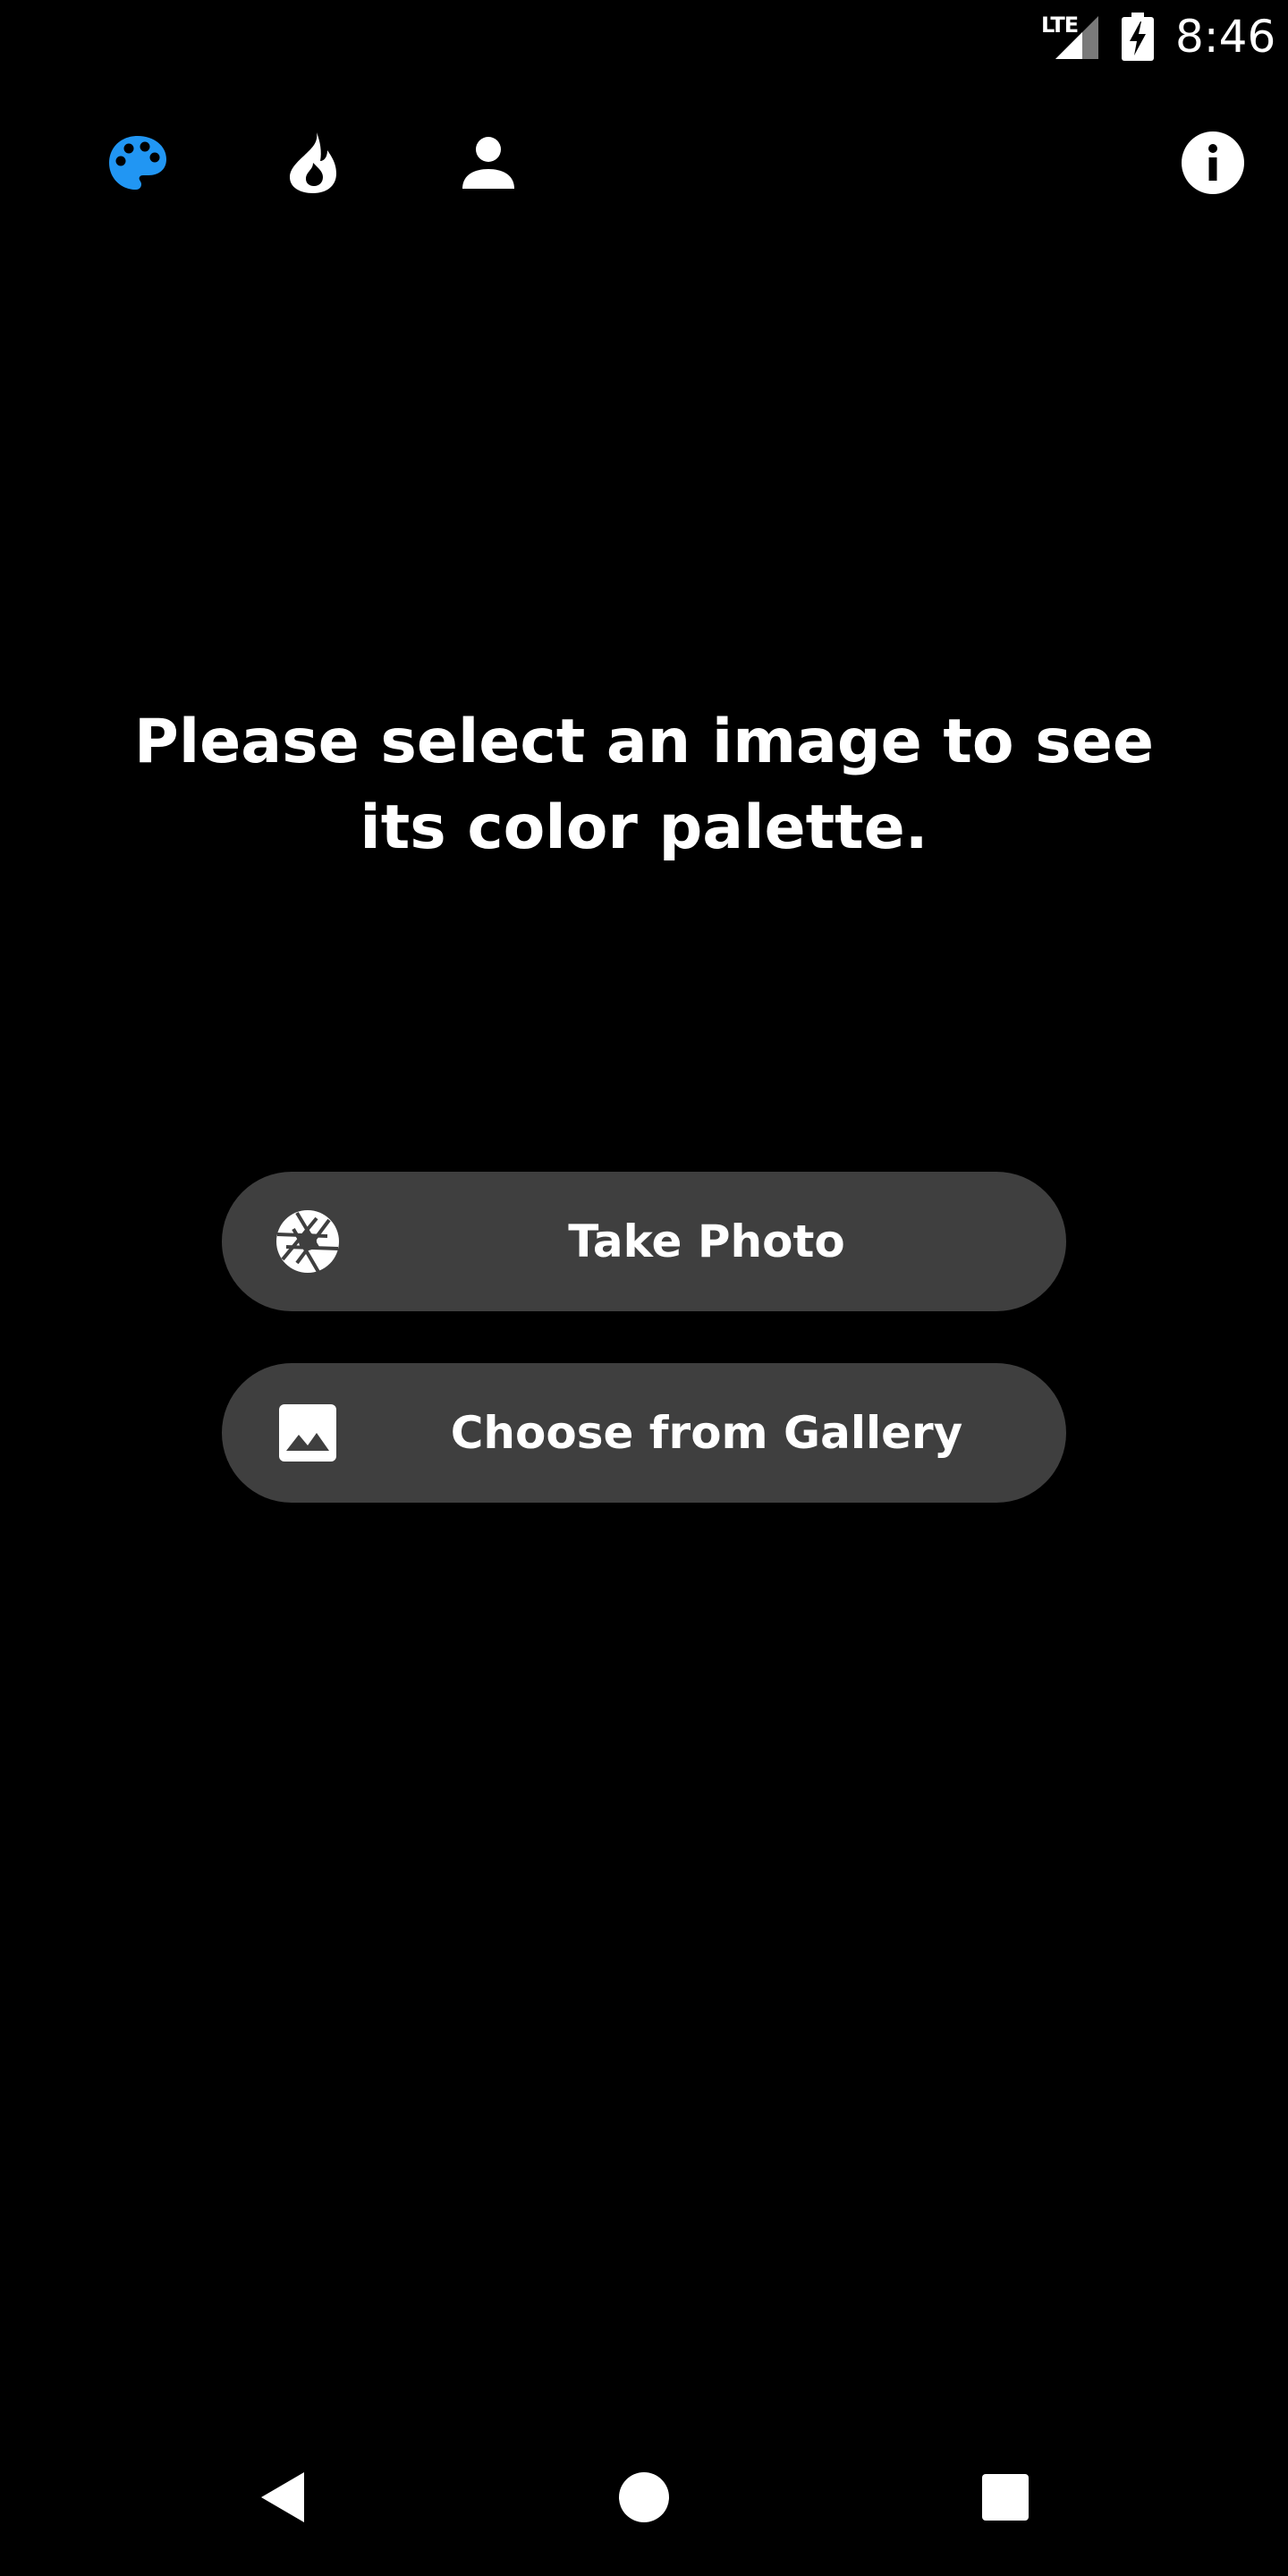 This screenshot has width=1288, height=2576. I want to click on profile-tab-button, so click(488, 162).